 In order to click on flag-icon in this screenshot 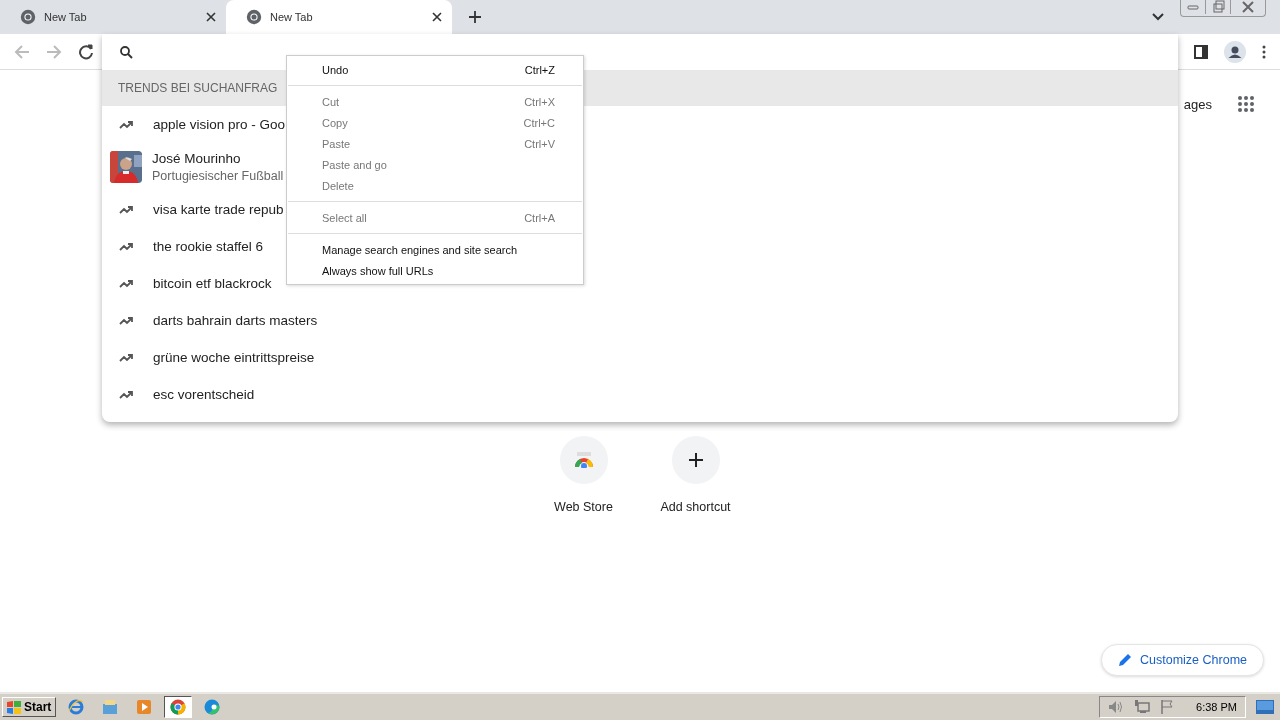, I will do `click(1167, 707)`.